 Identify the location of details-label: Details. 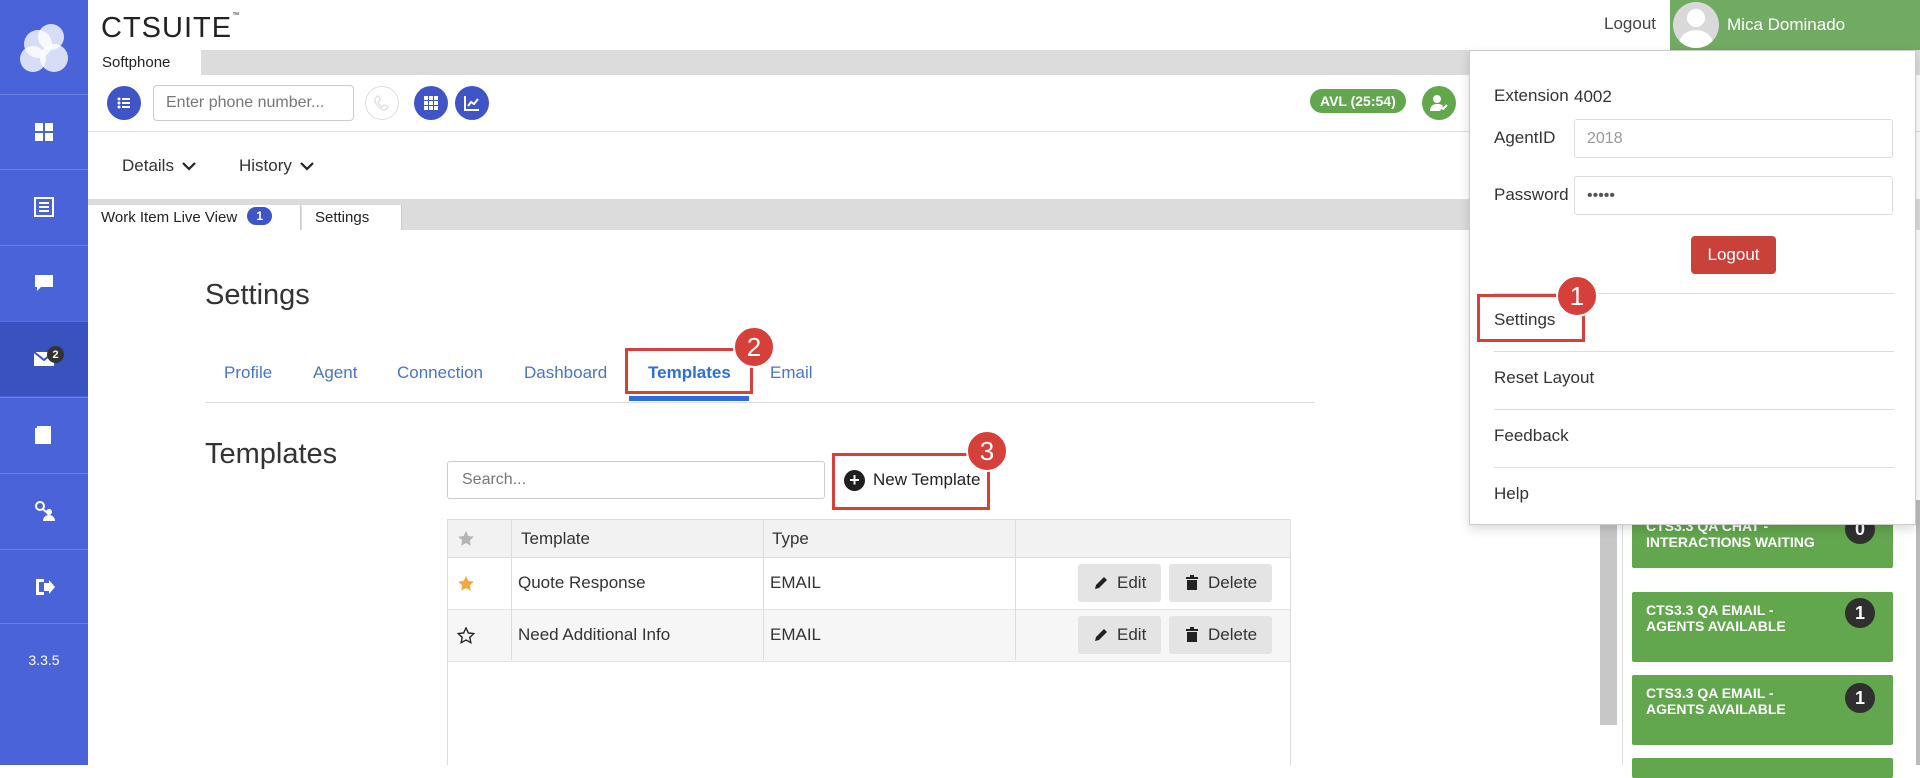
(148, 165).